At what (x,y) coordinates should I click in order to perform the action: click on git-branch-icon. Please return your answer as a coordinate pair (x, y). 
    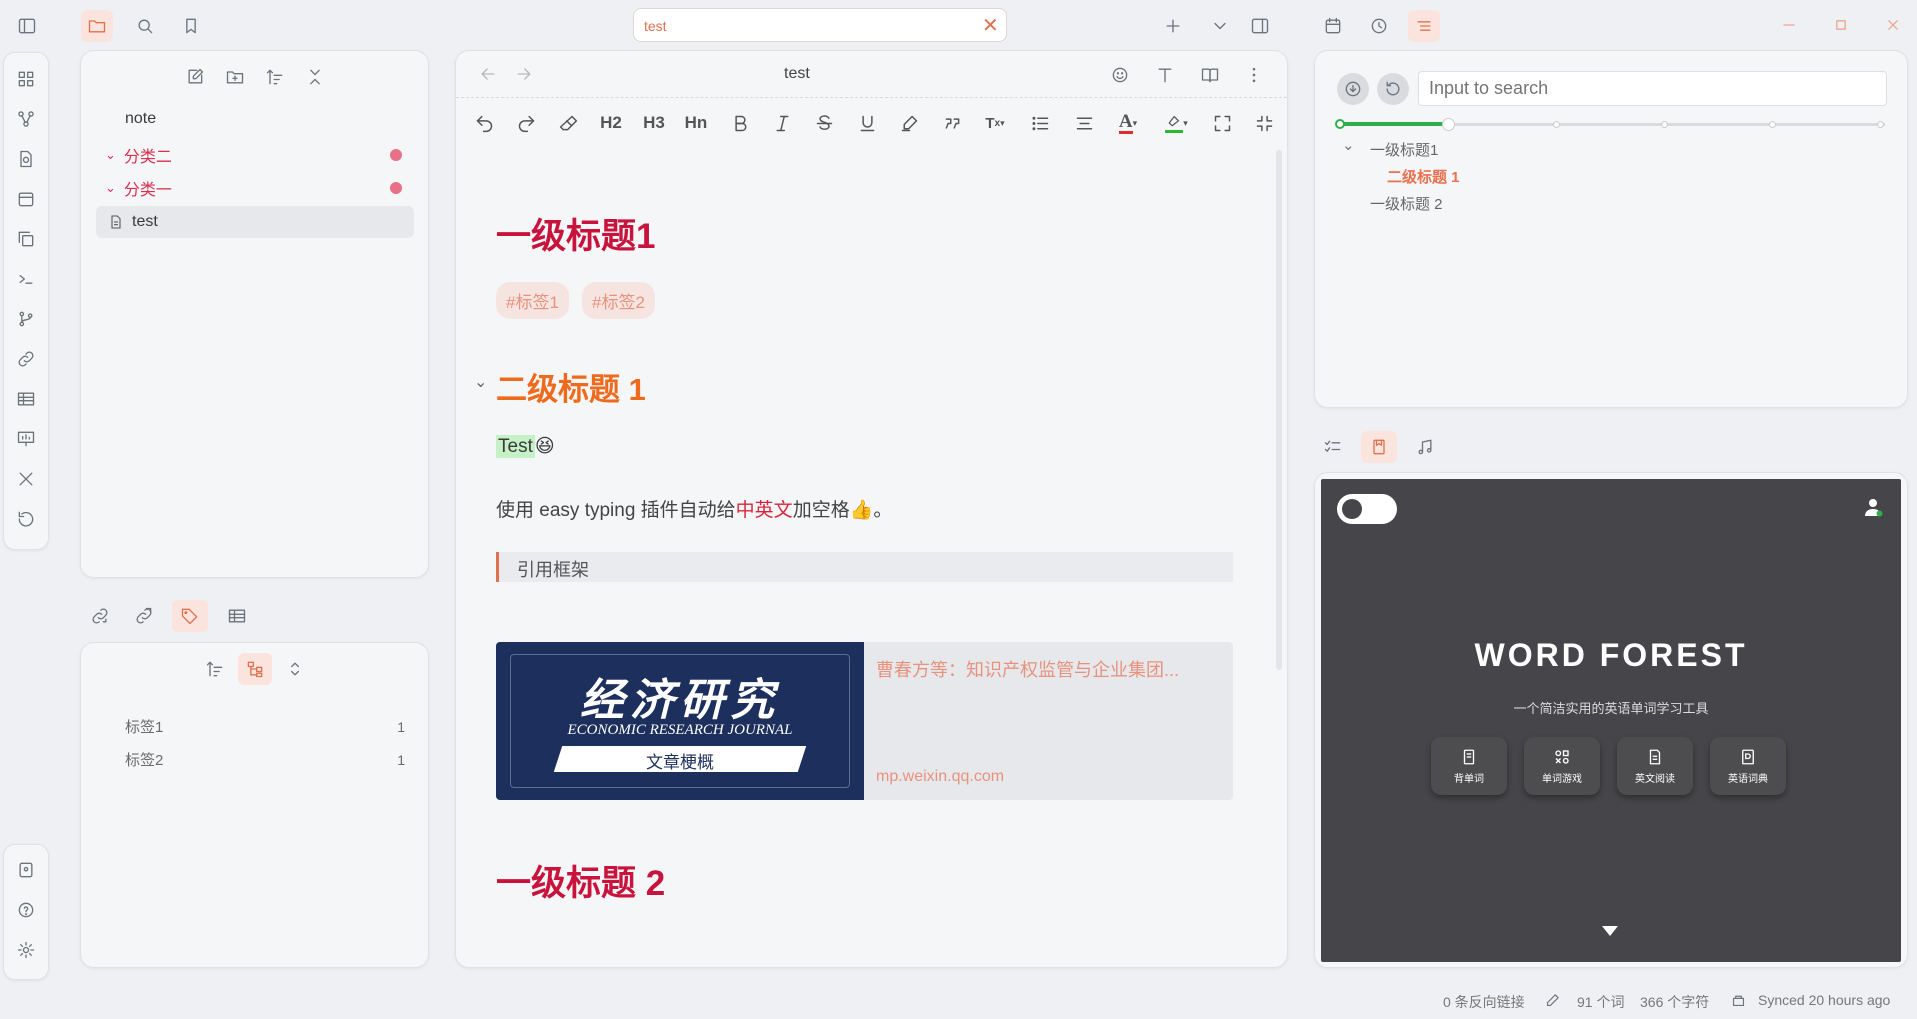
    Looking at the image, I should click on (26, 319).